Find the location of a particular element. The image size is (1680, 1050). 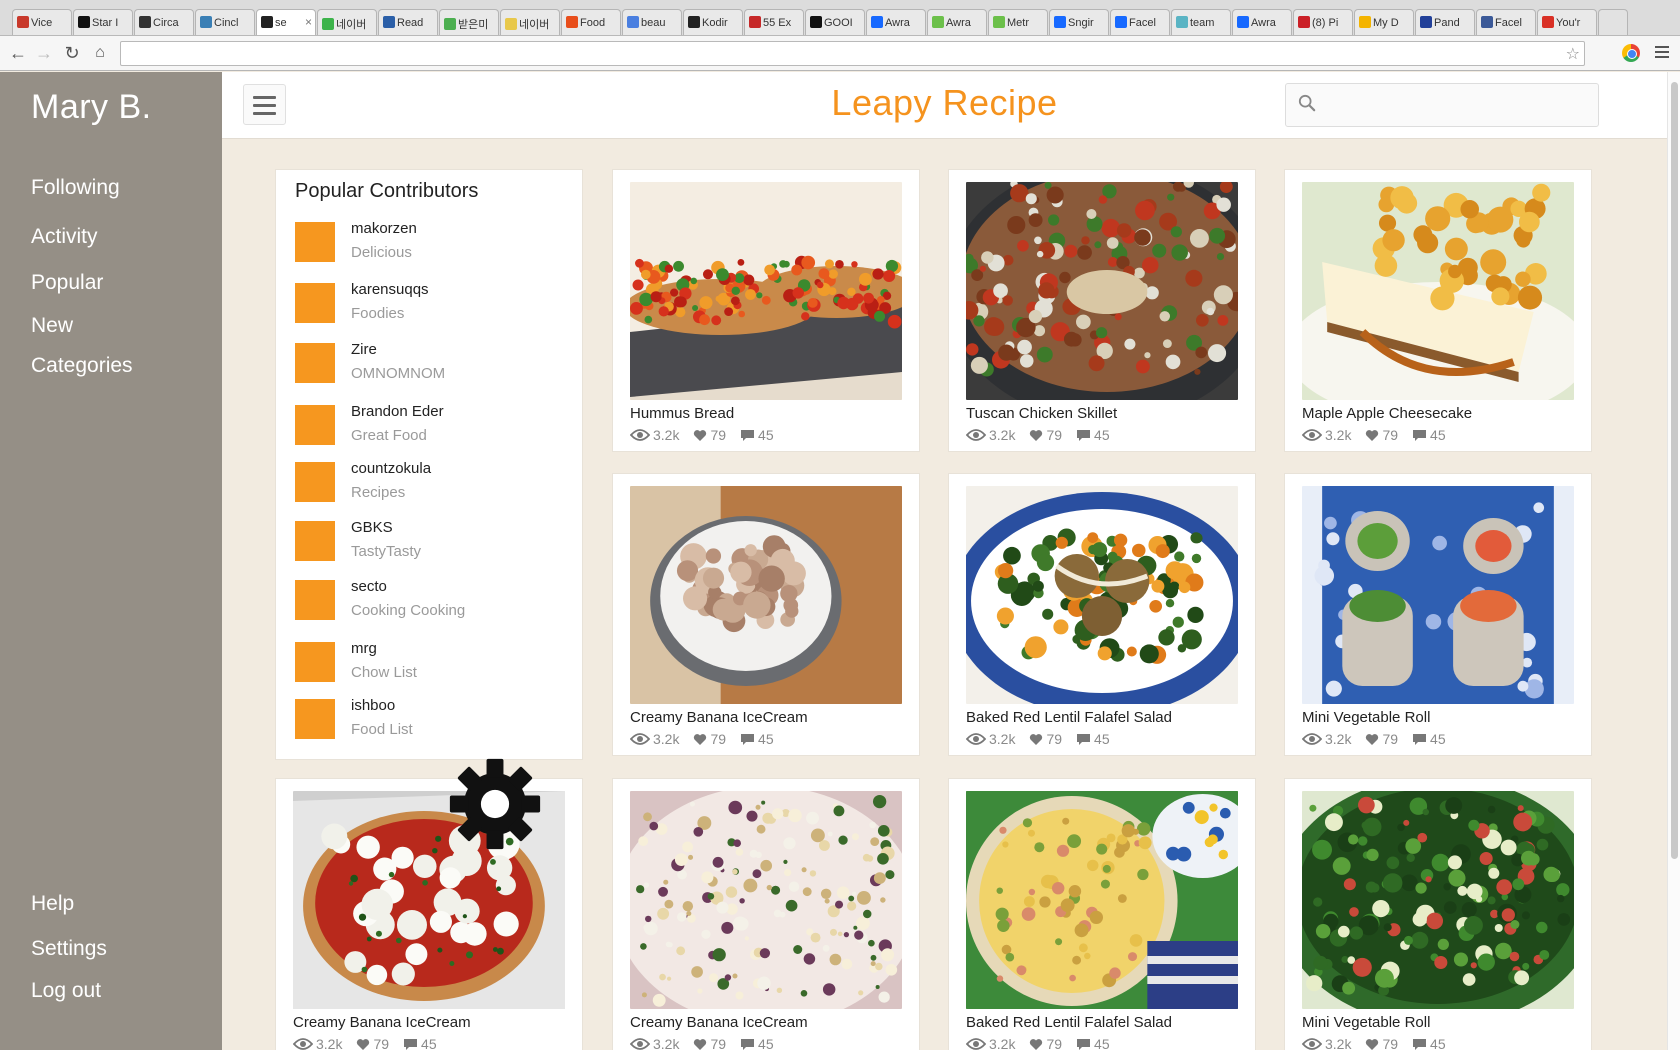

nav-following: Following is located at coordinates (75, 188).